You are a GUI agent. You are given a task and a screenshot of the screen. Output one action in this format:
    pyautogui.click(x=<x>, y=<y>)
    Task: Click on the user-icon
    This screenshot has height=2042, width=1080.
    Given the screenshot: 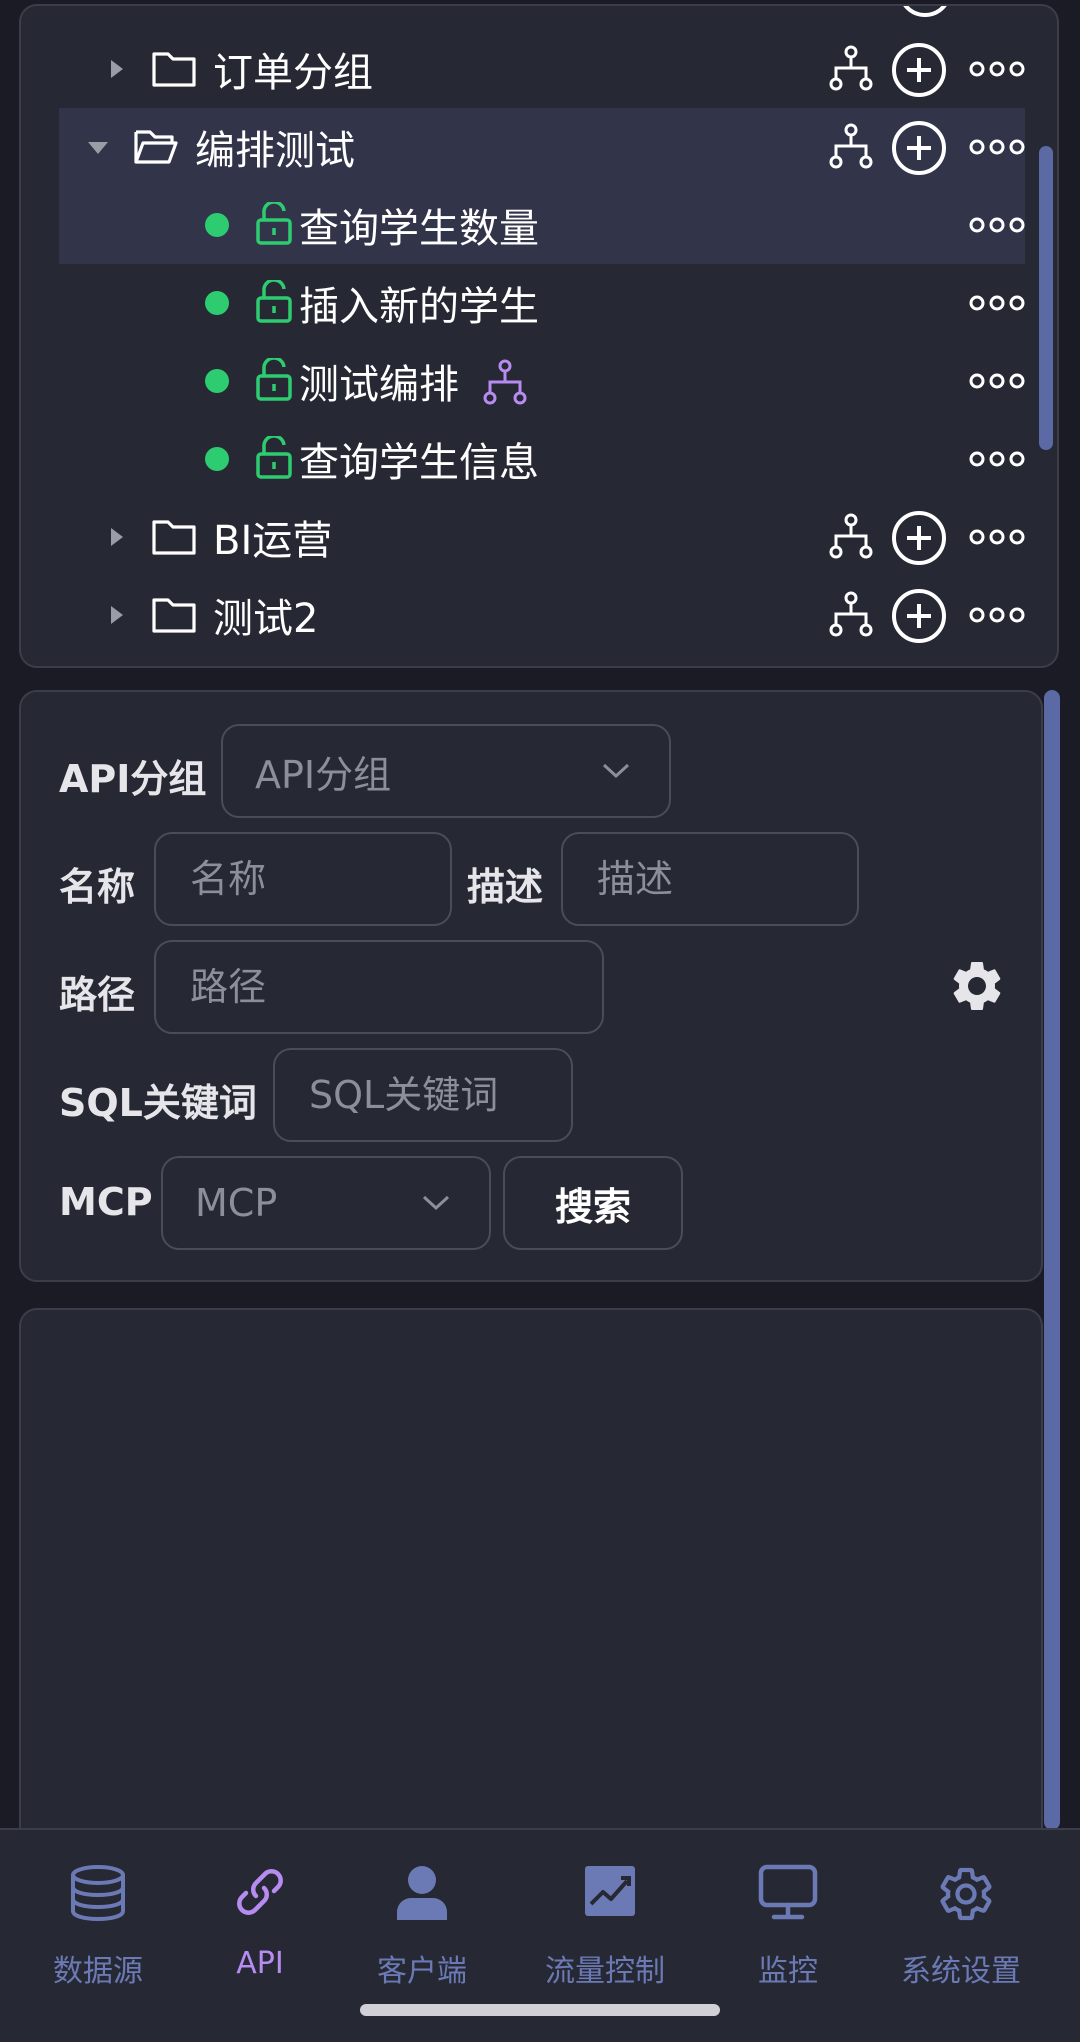 What is the action you would take?
    pyautogui.click(x=422, y=1893)
    